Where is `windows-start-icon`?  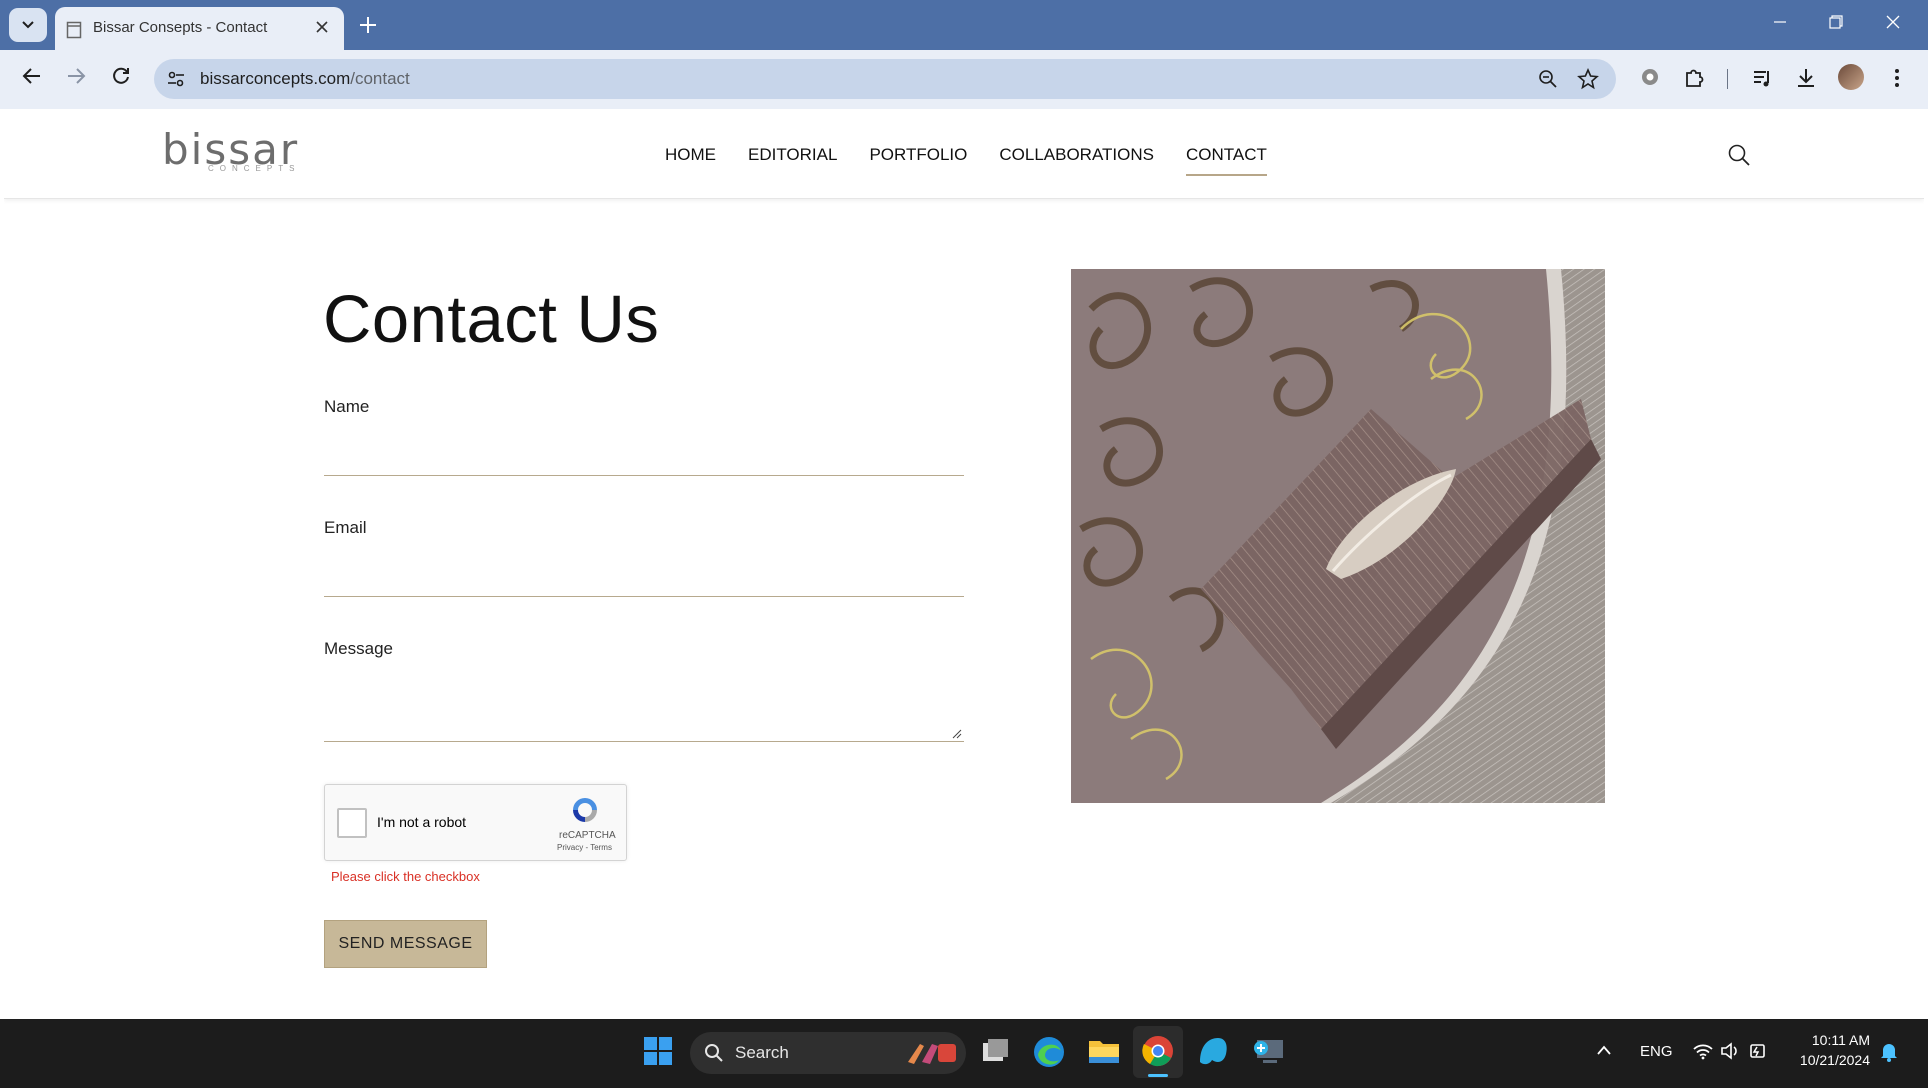 windows-start-icon is located at coordinates (658, 1051).